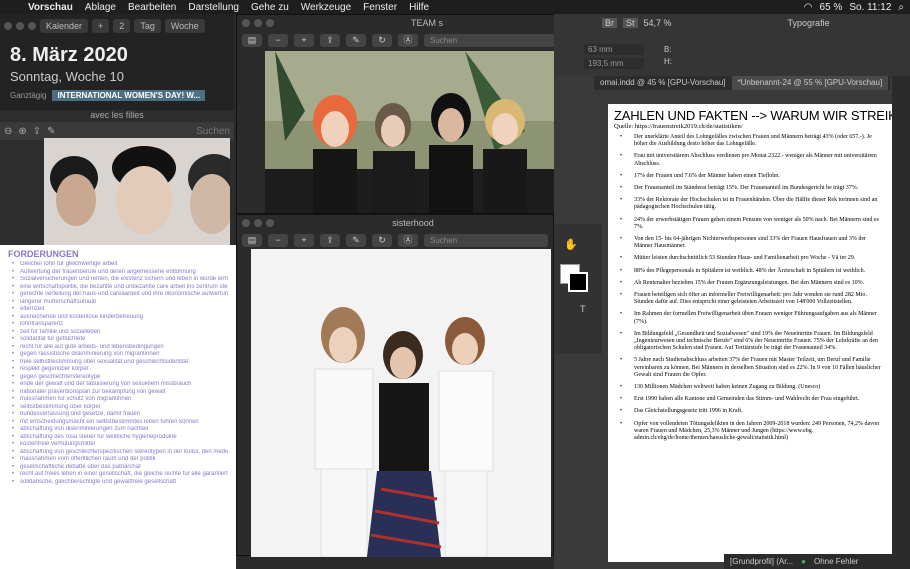  I want to click on tab-week: Woche, so click(184, 26).